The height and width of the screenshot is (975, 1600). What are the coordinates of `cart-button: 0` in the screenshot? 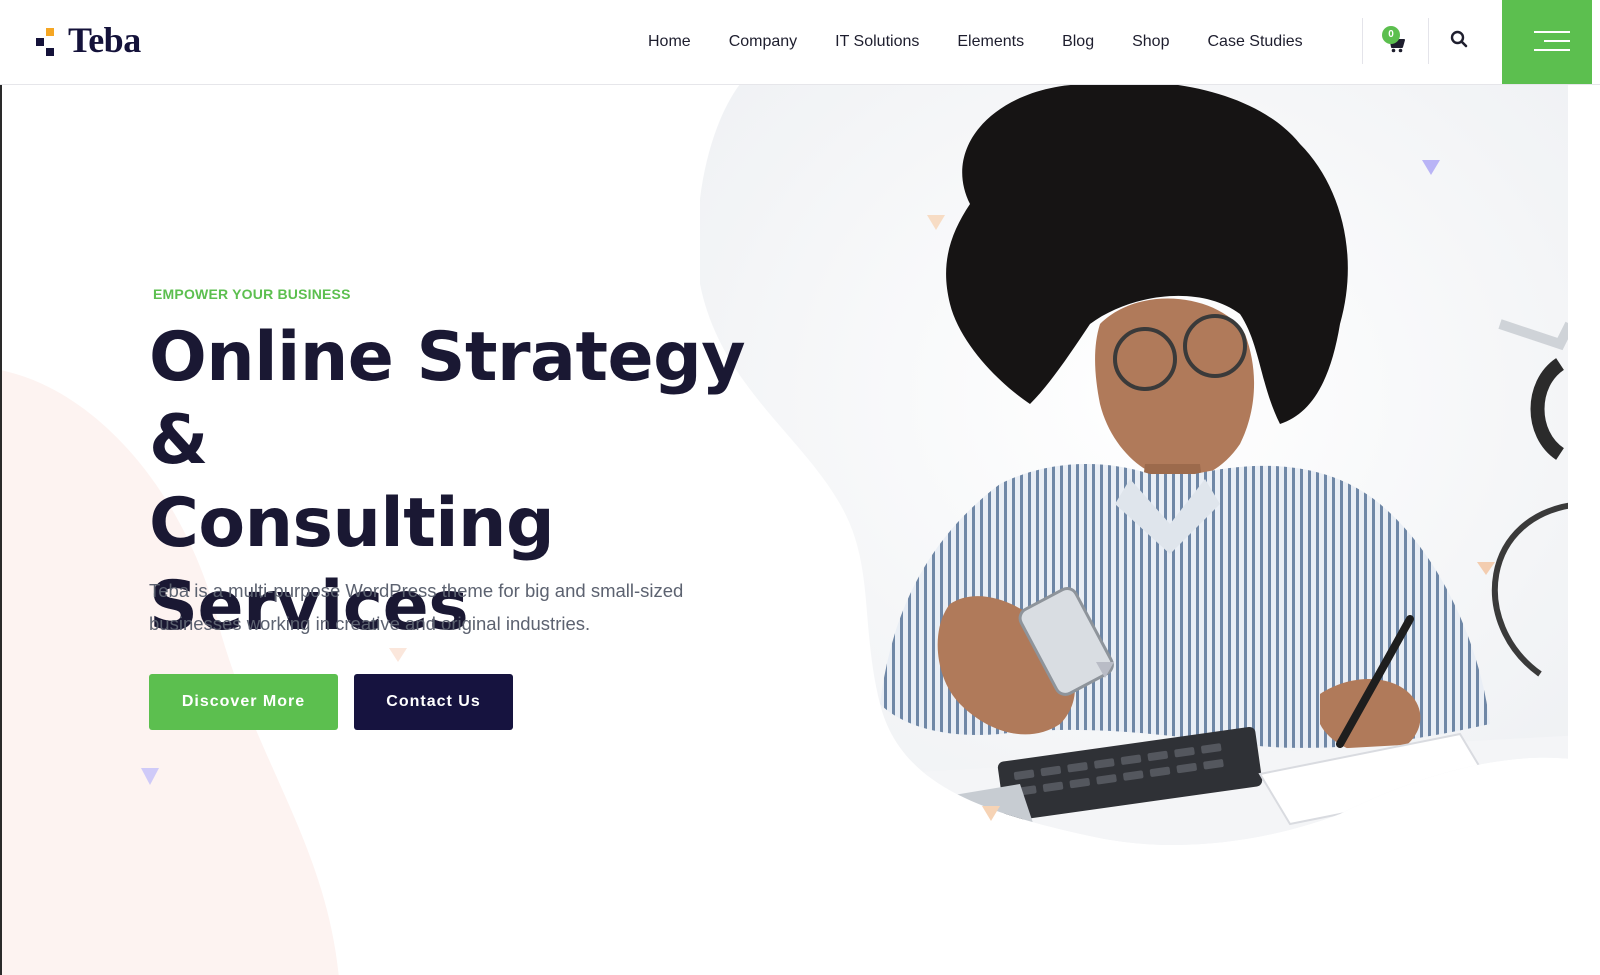 It's located at (1400, 44).